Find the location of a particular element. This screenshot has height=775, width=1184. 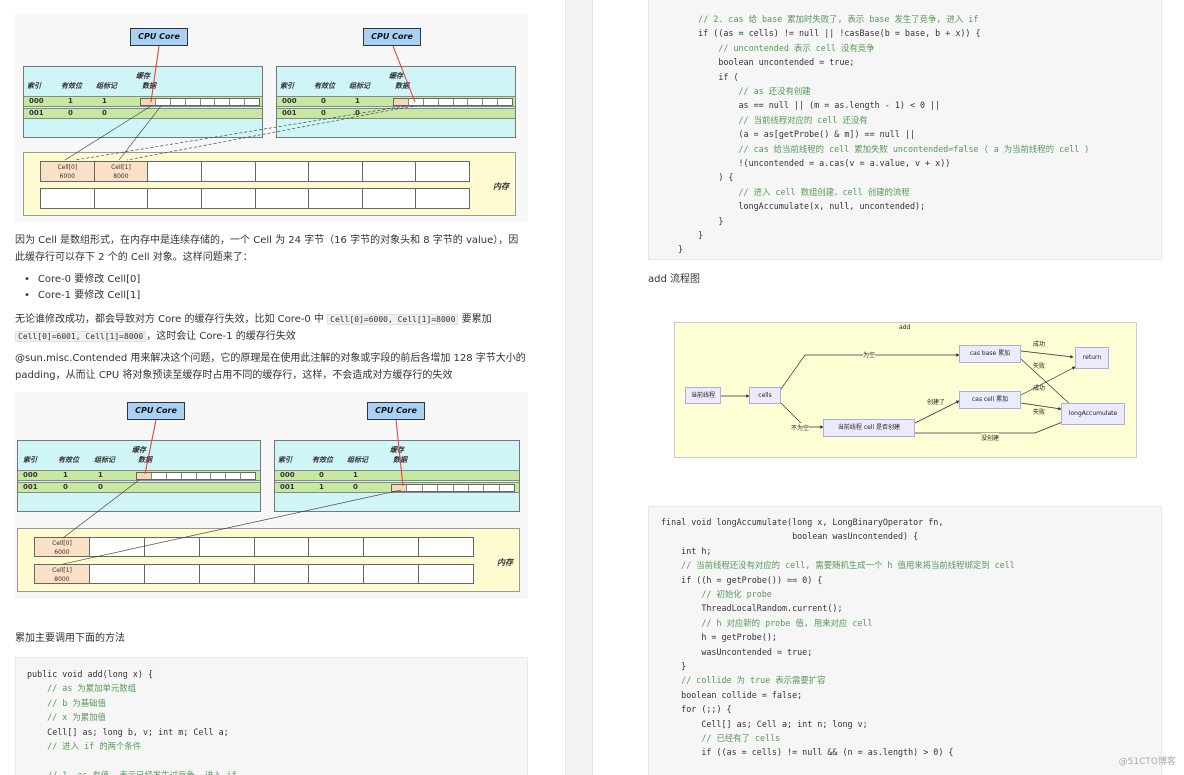

watermark: @51CTO博客 is located at coordinates (1147, 762).